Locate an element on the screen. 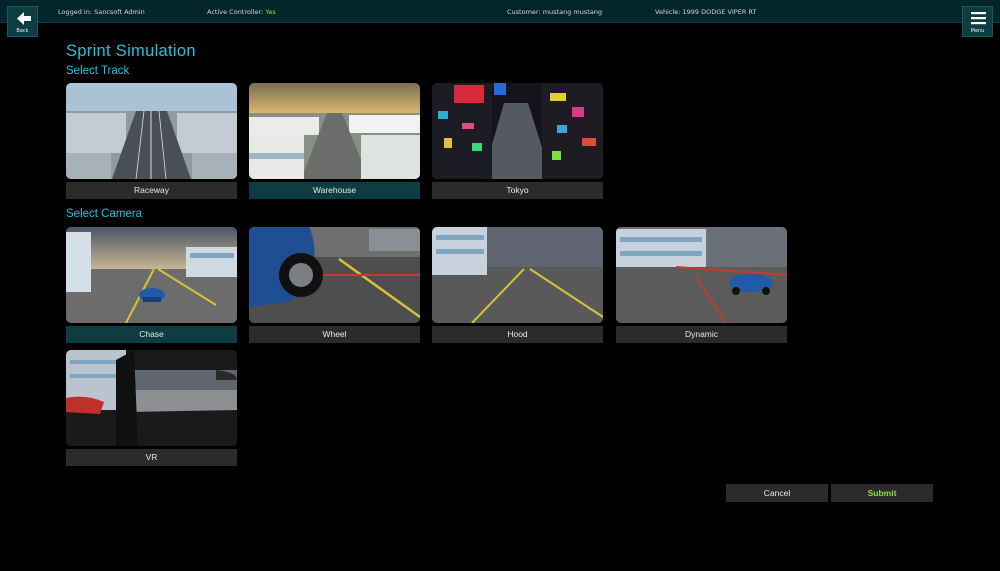 The image size is (1000, 571). camera-card-hood: Hood is located at coordinates (518, 285).